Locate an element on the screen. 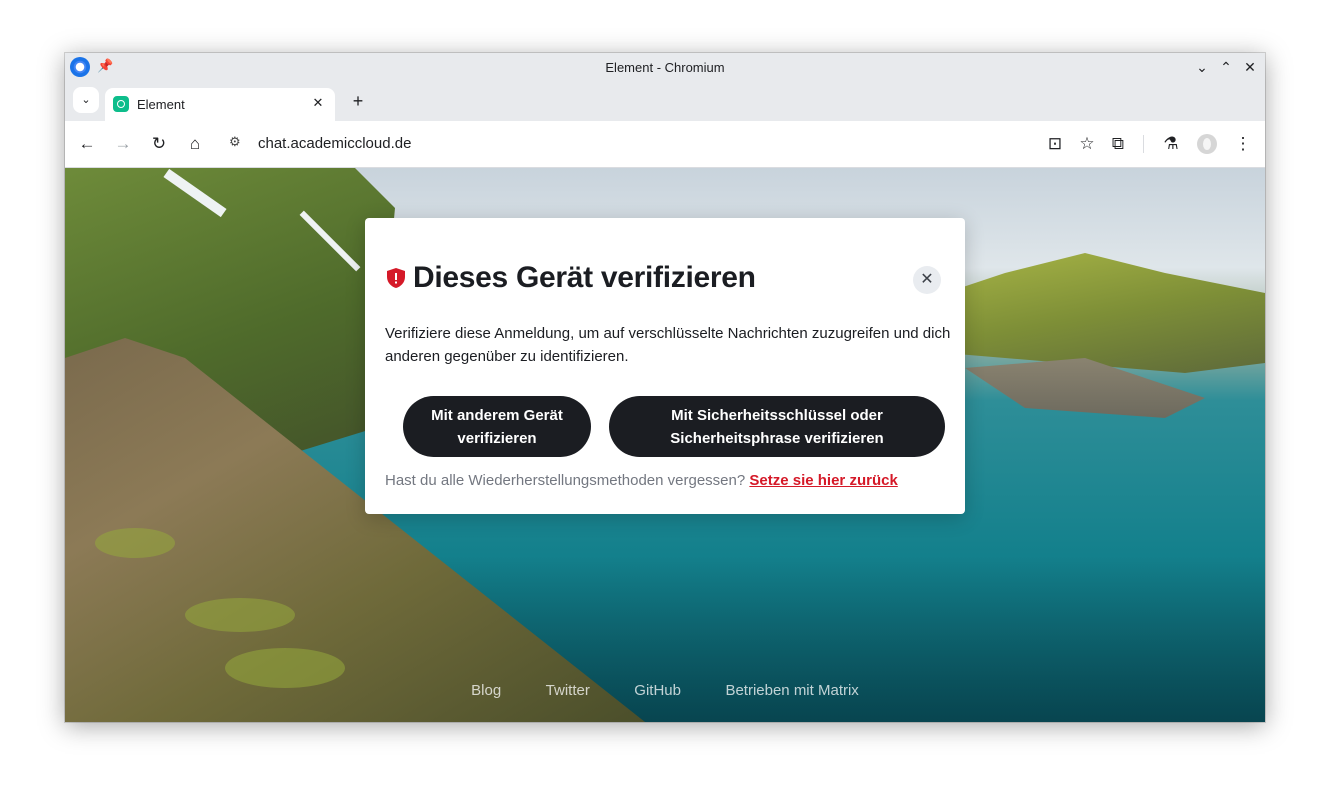 The height and width of the screenshot is (800, 1330). footer-link-blog: Blog is located at coordinates (486, 690).